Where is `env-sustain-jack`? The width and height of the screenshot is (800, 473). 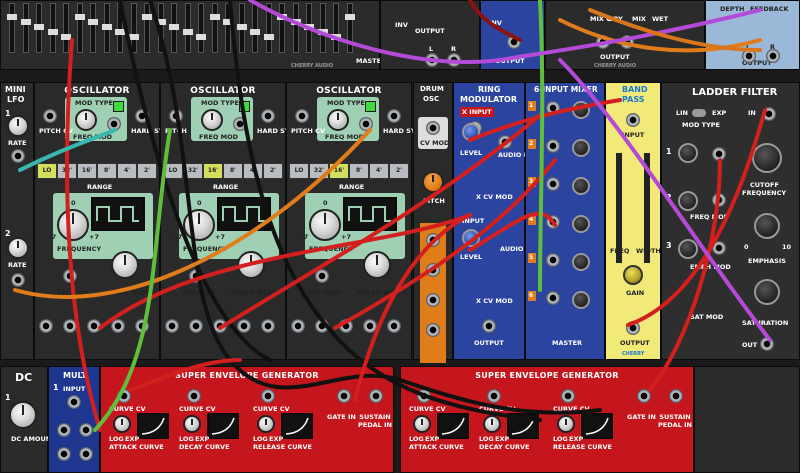 env-sustain-jack is located at coordinates (676, 396).